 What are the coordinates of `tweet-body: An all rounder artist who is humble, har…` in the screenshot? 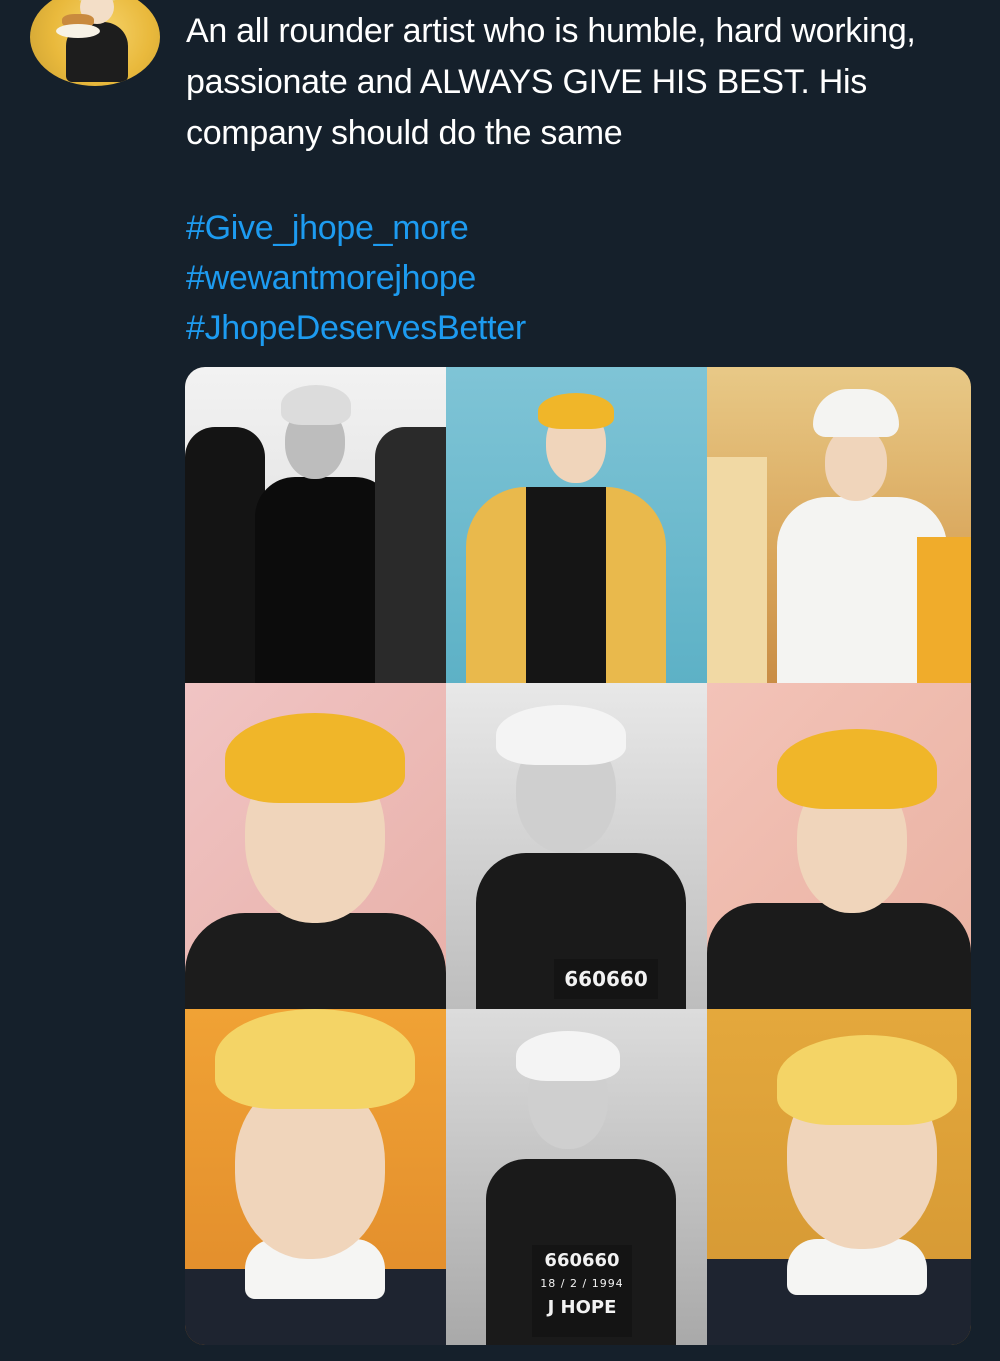 It's located at (551, 82).